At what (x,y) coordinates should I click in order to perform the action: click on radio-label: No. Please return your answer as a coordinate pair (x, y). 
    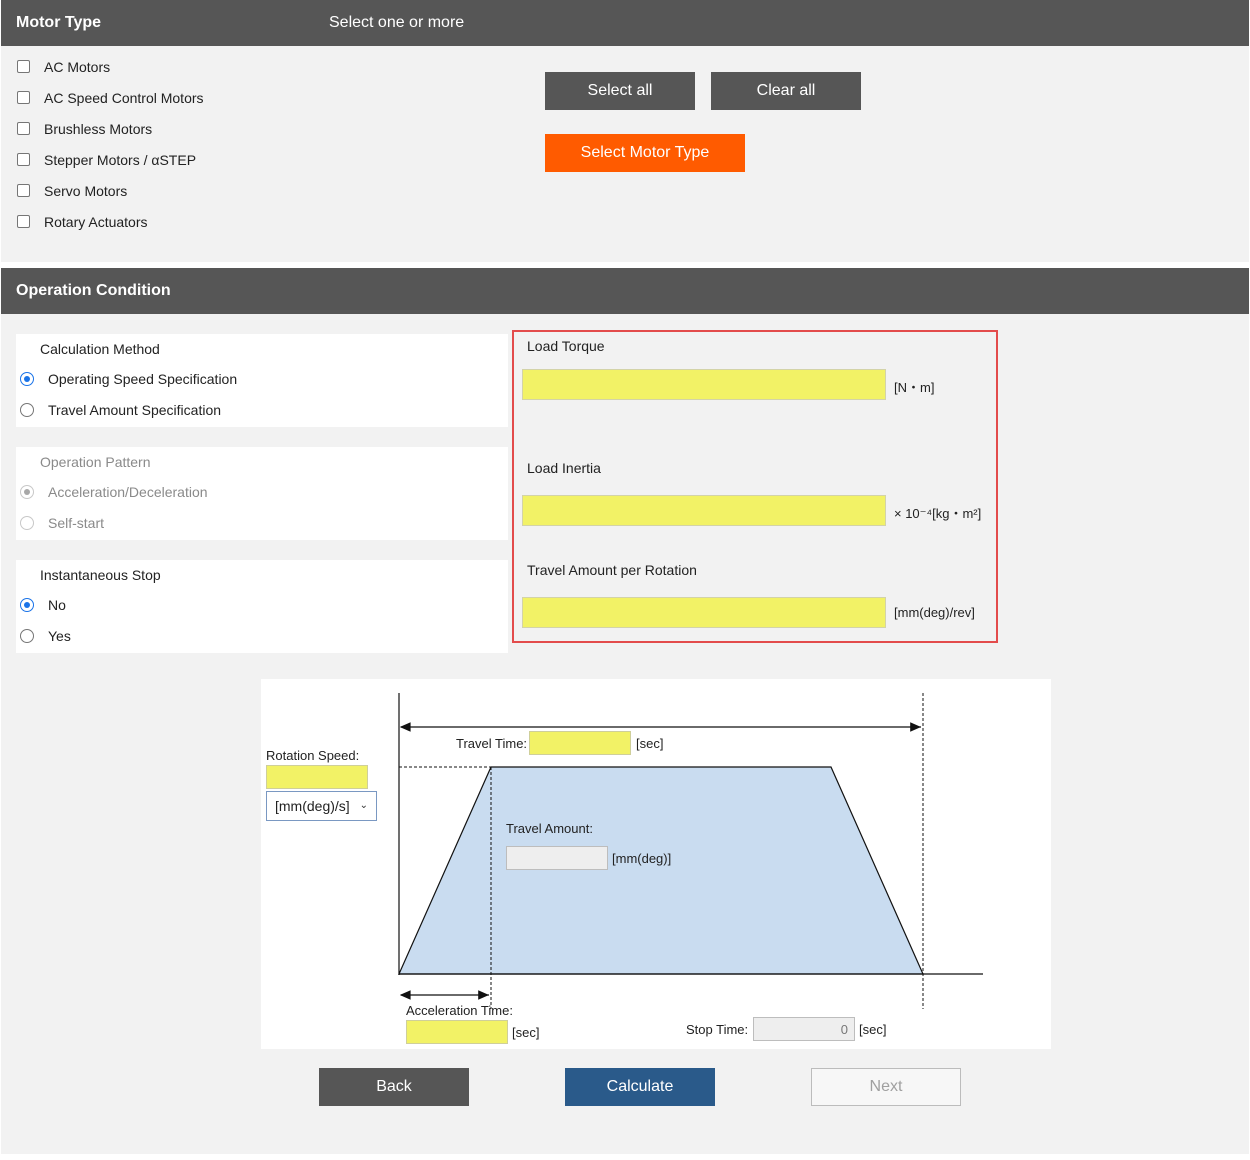
    Looking at the image, I should click on (57, 605).